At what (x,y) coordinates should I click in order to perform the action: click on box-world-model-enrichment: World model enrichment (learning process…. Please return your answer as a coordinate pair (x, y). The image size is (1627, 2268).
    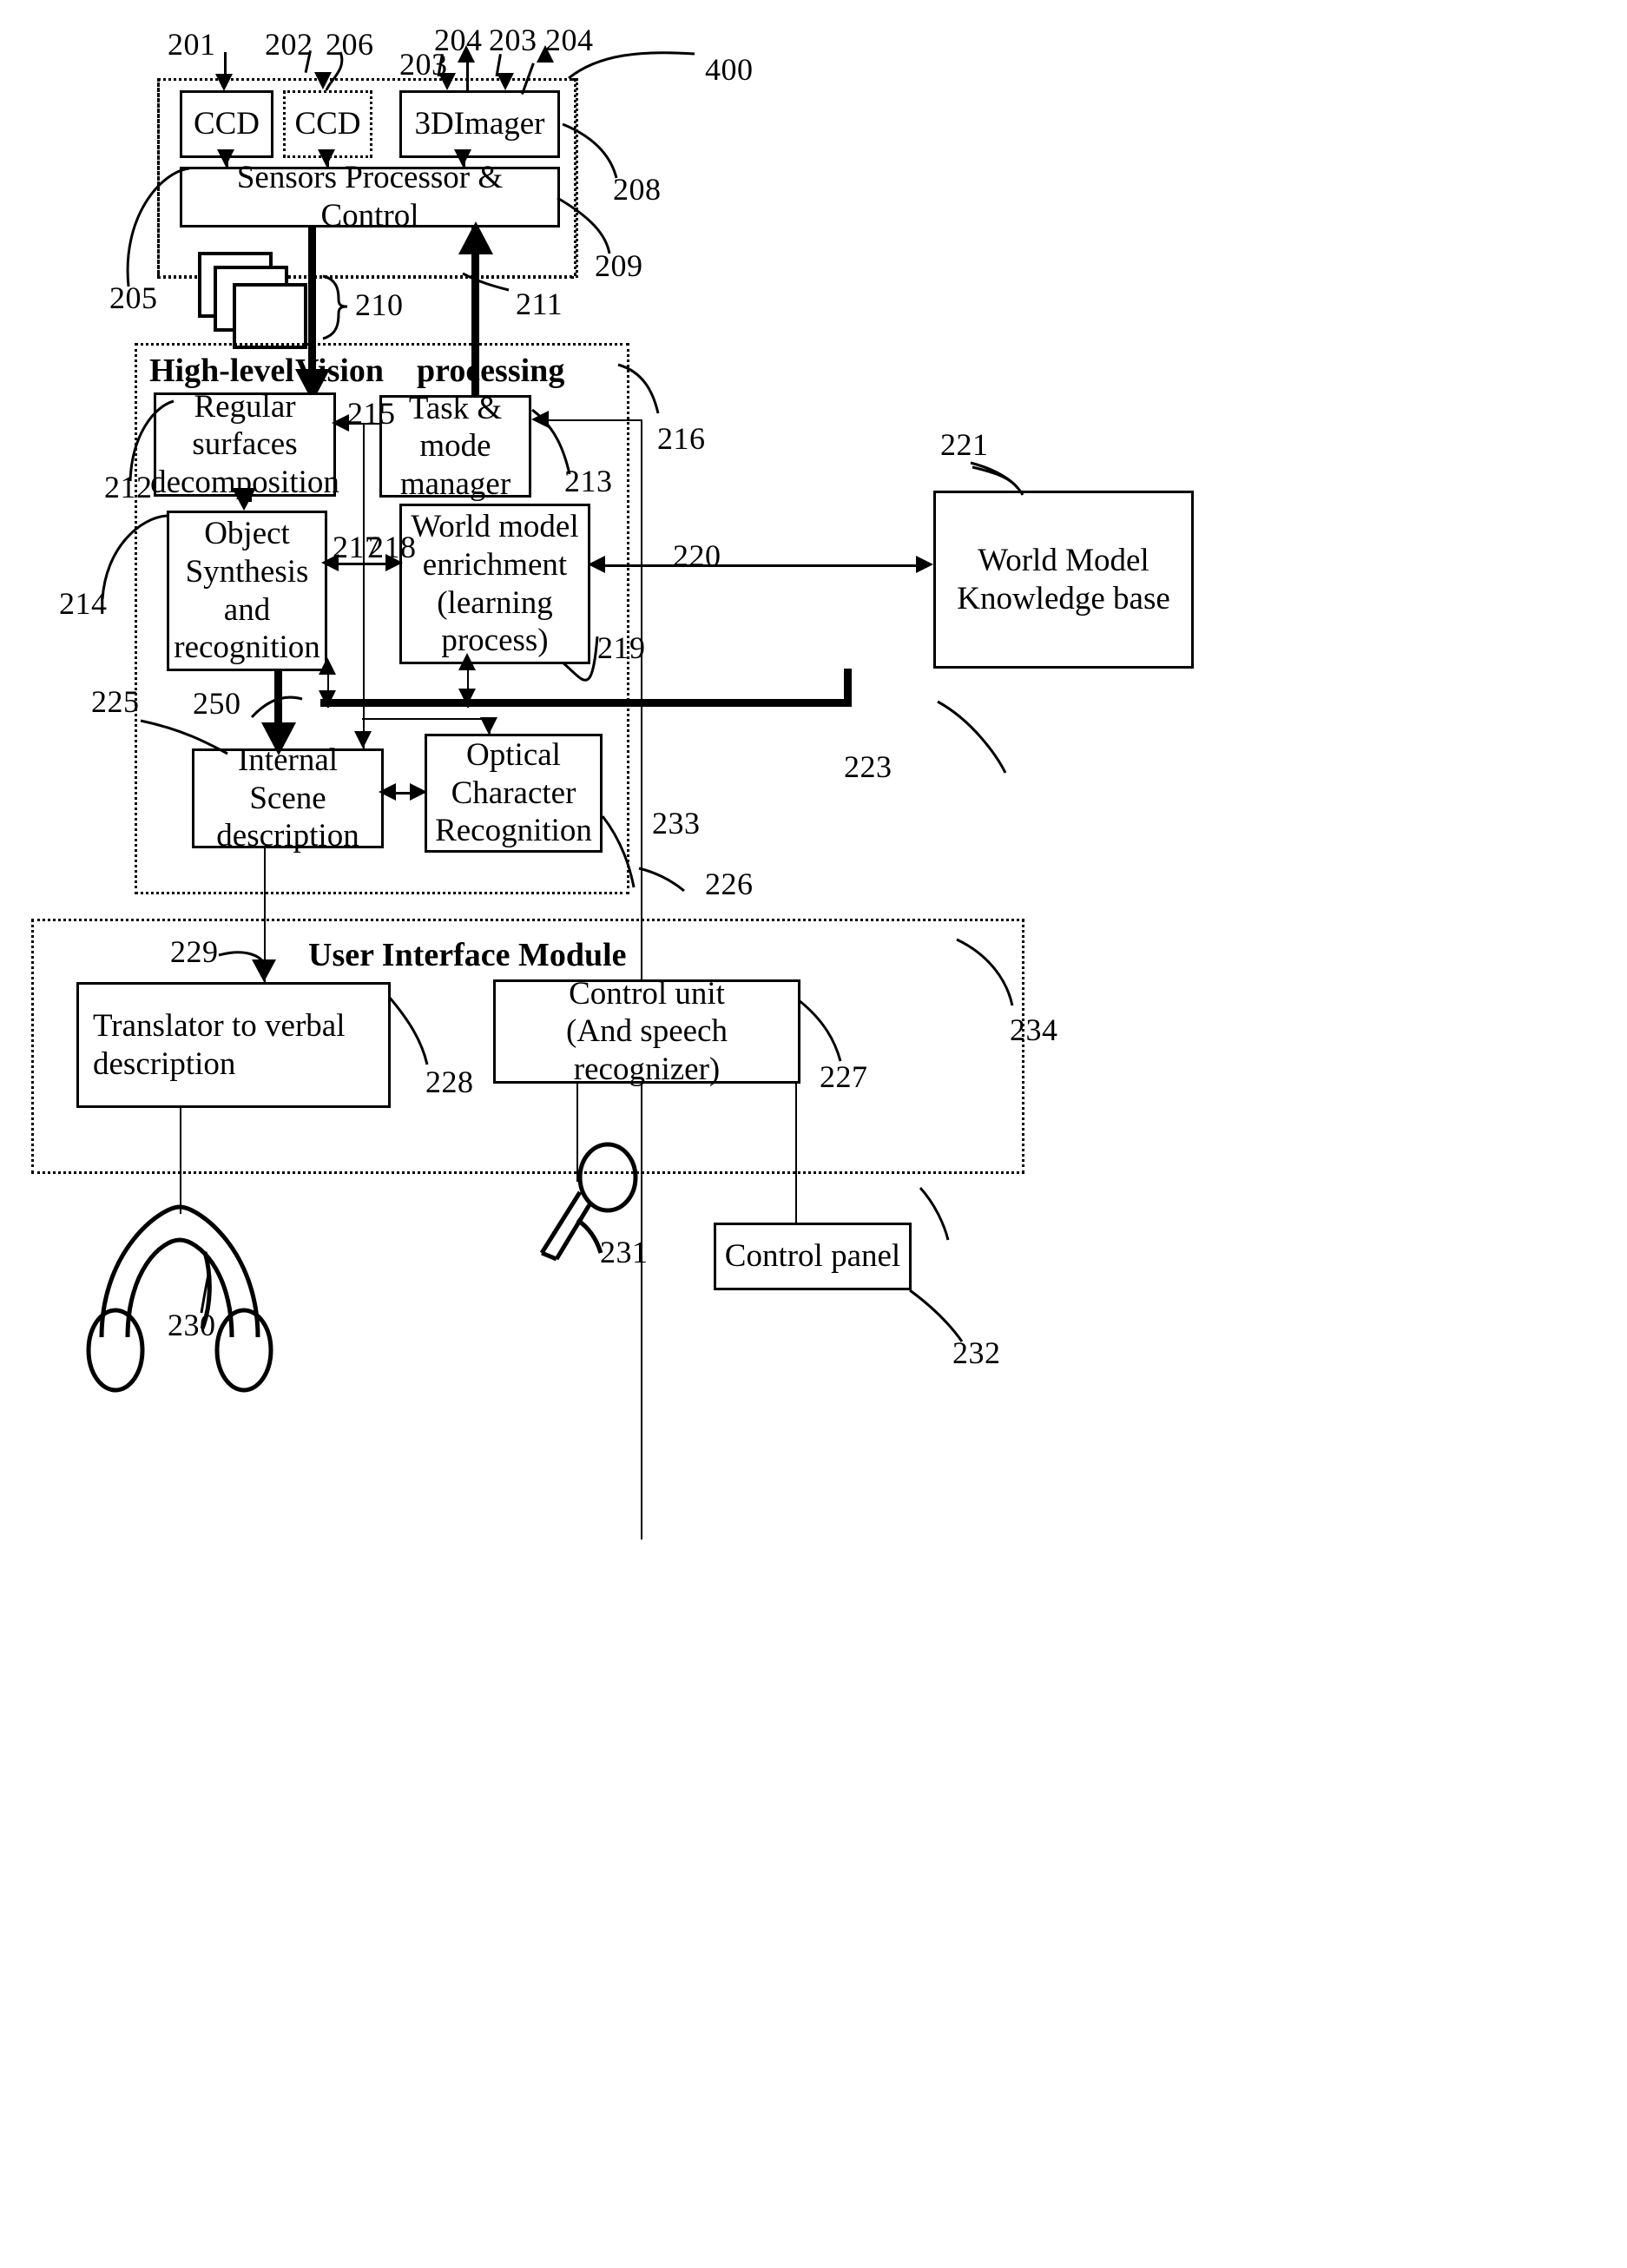
    Looking at the image, I should click on (494, 584).